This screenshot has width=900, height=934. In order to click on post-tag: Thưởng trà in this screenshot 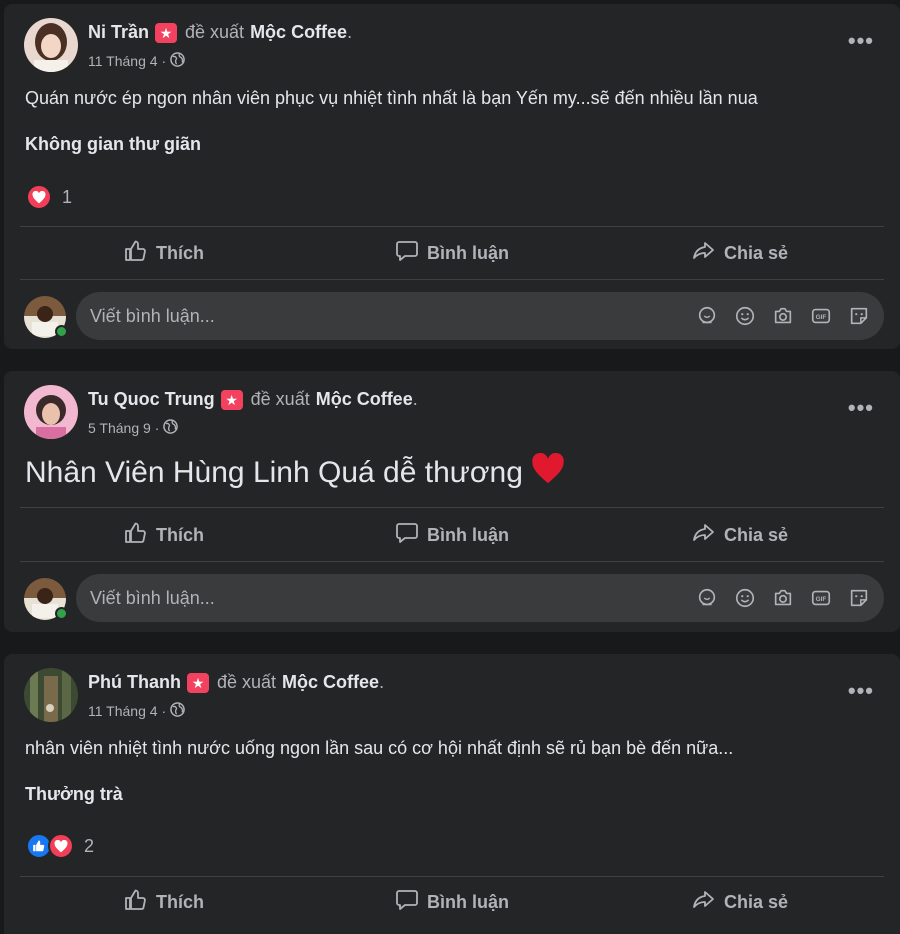, I will do `click(74, 794)`.